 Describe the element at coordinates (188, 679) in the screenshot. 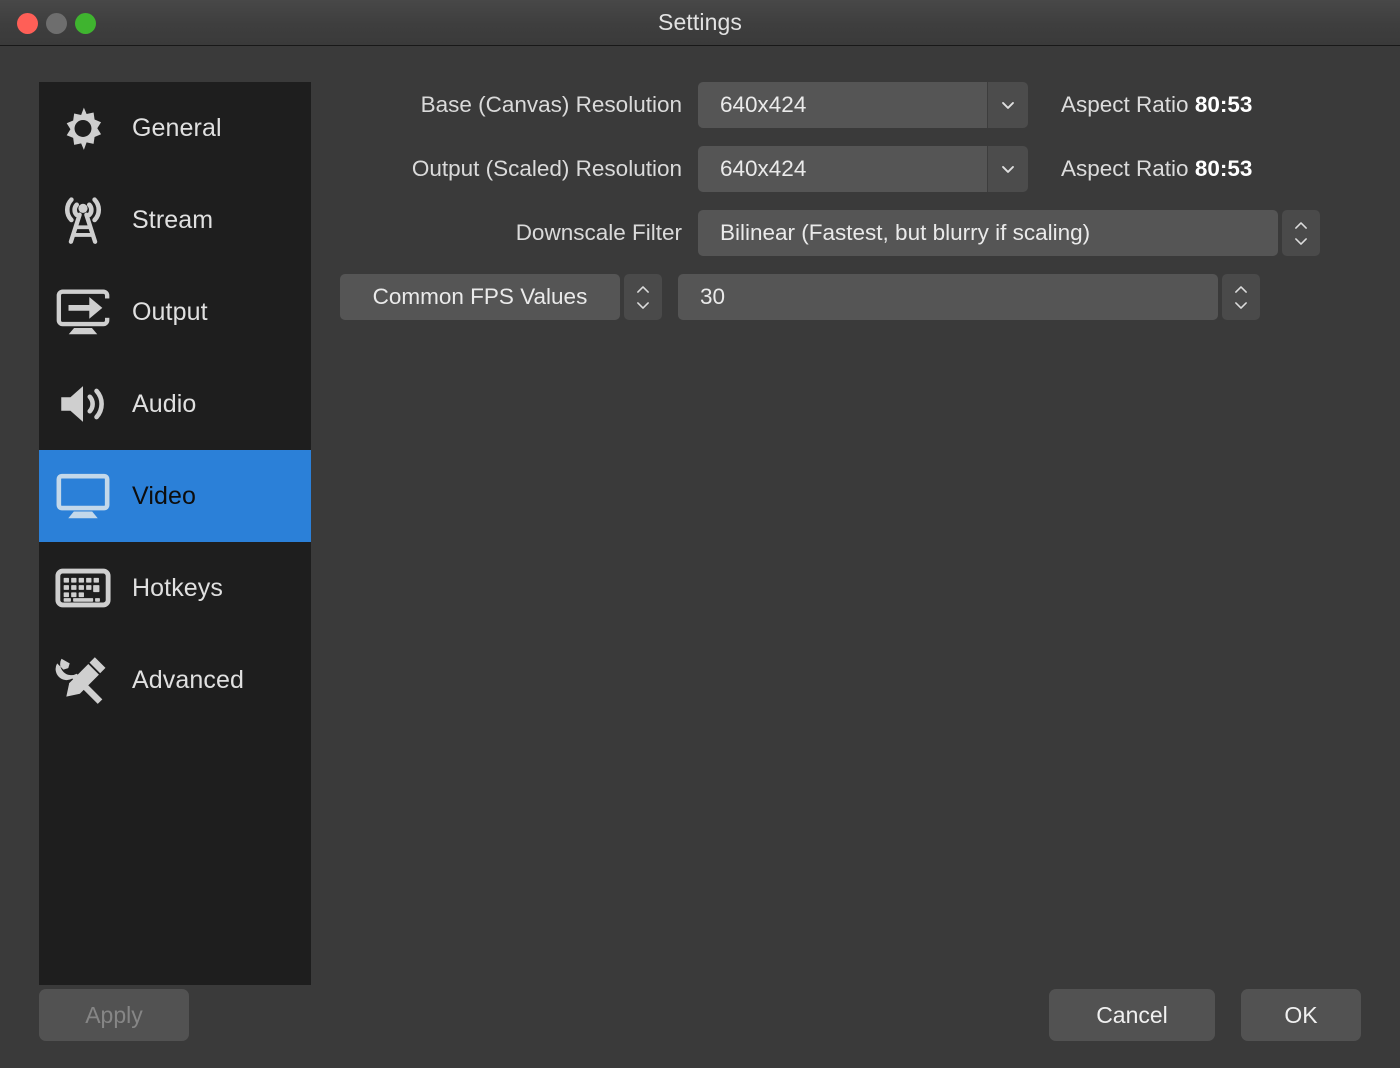

I see `sidebar-item-label: Advanced` at that location.